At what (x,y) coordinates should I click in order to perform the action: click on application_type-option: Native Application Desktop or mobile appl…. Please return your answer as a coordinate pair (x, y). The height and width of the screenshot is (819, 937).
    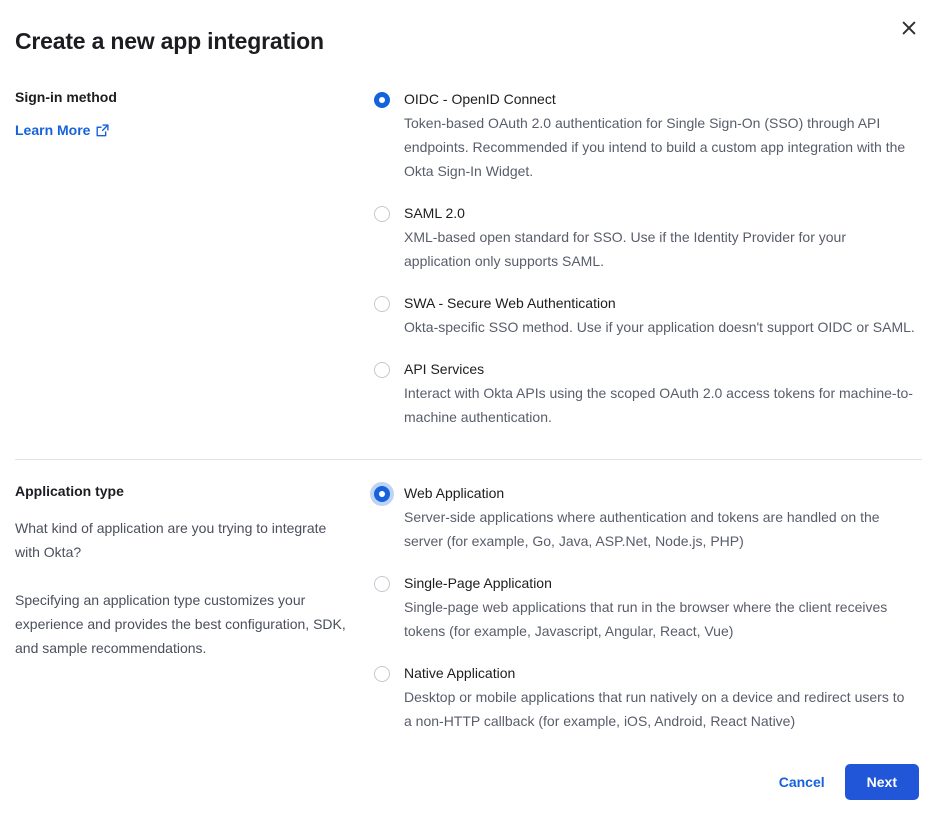
    Looking at the image, I should click on (648, 697).